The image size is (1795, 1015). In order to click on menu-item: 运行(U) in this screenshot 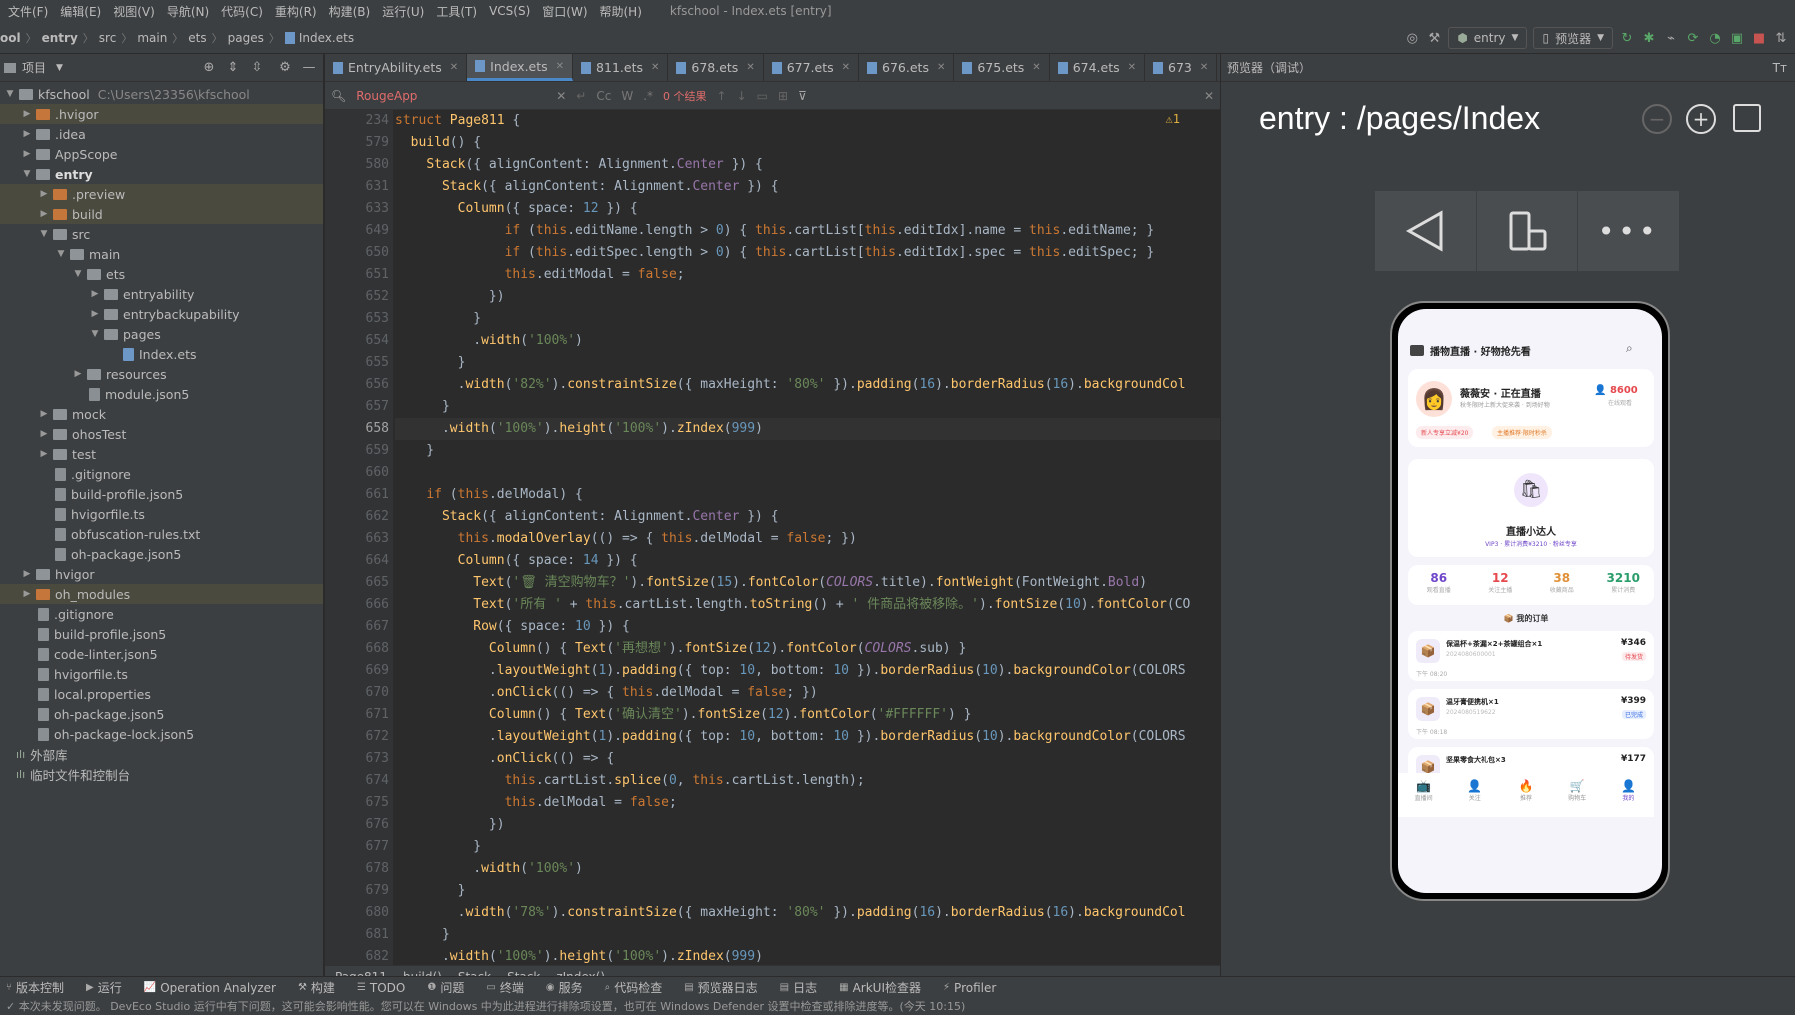, I will do `click(403, 11)`.